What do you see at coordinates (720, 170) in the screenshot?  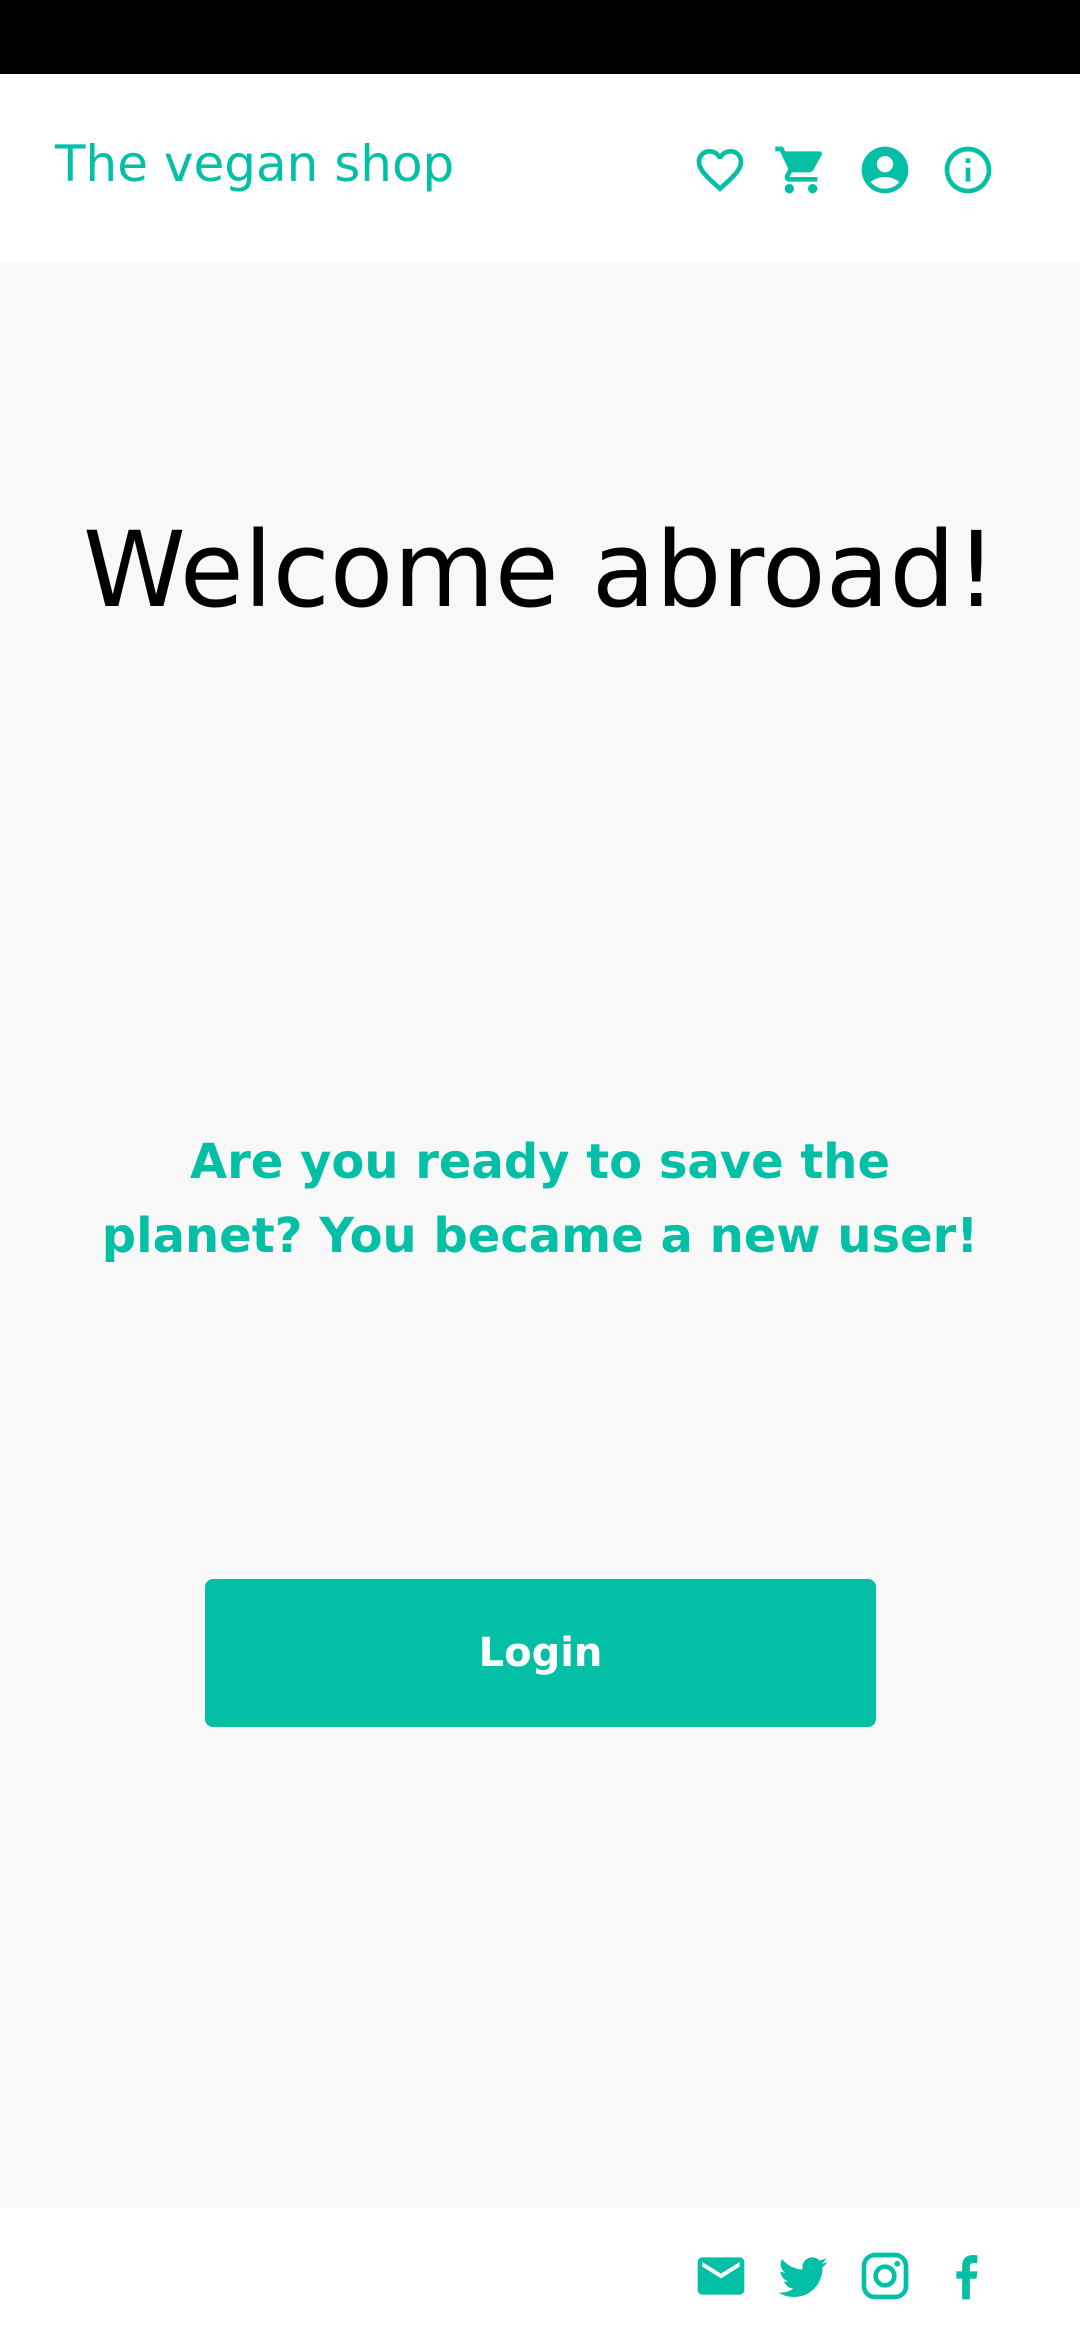 I see `favorite-icon` at bounding box center [720, 170].